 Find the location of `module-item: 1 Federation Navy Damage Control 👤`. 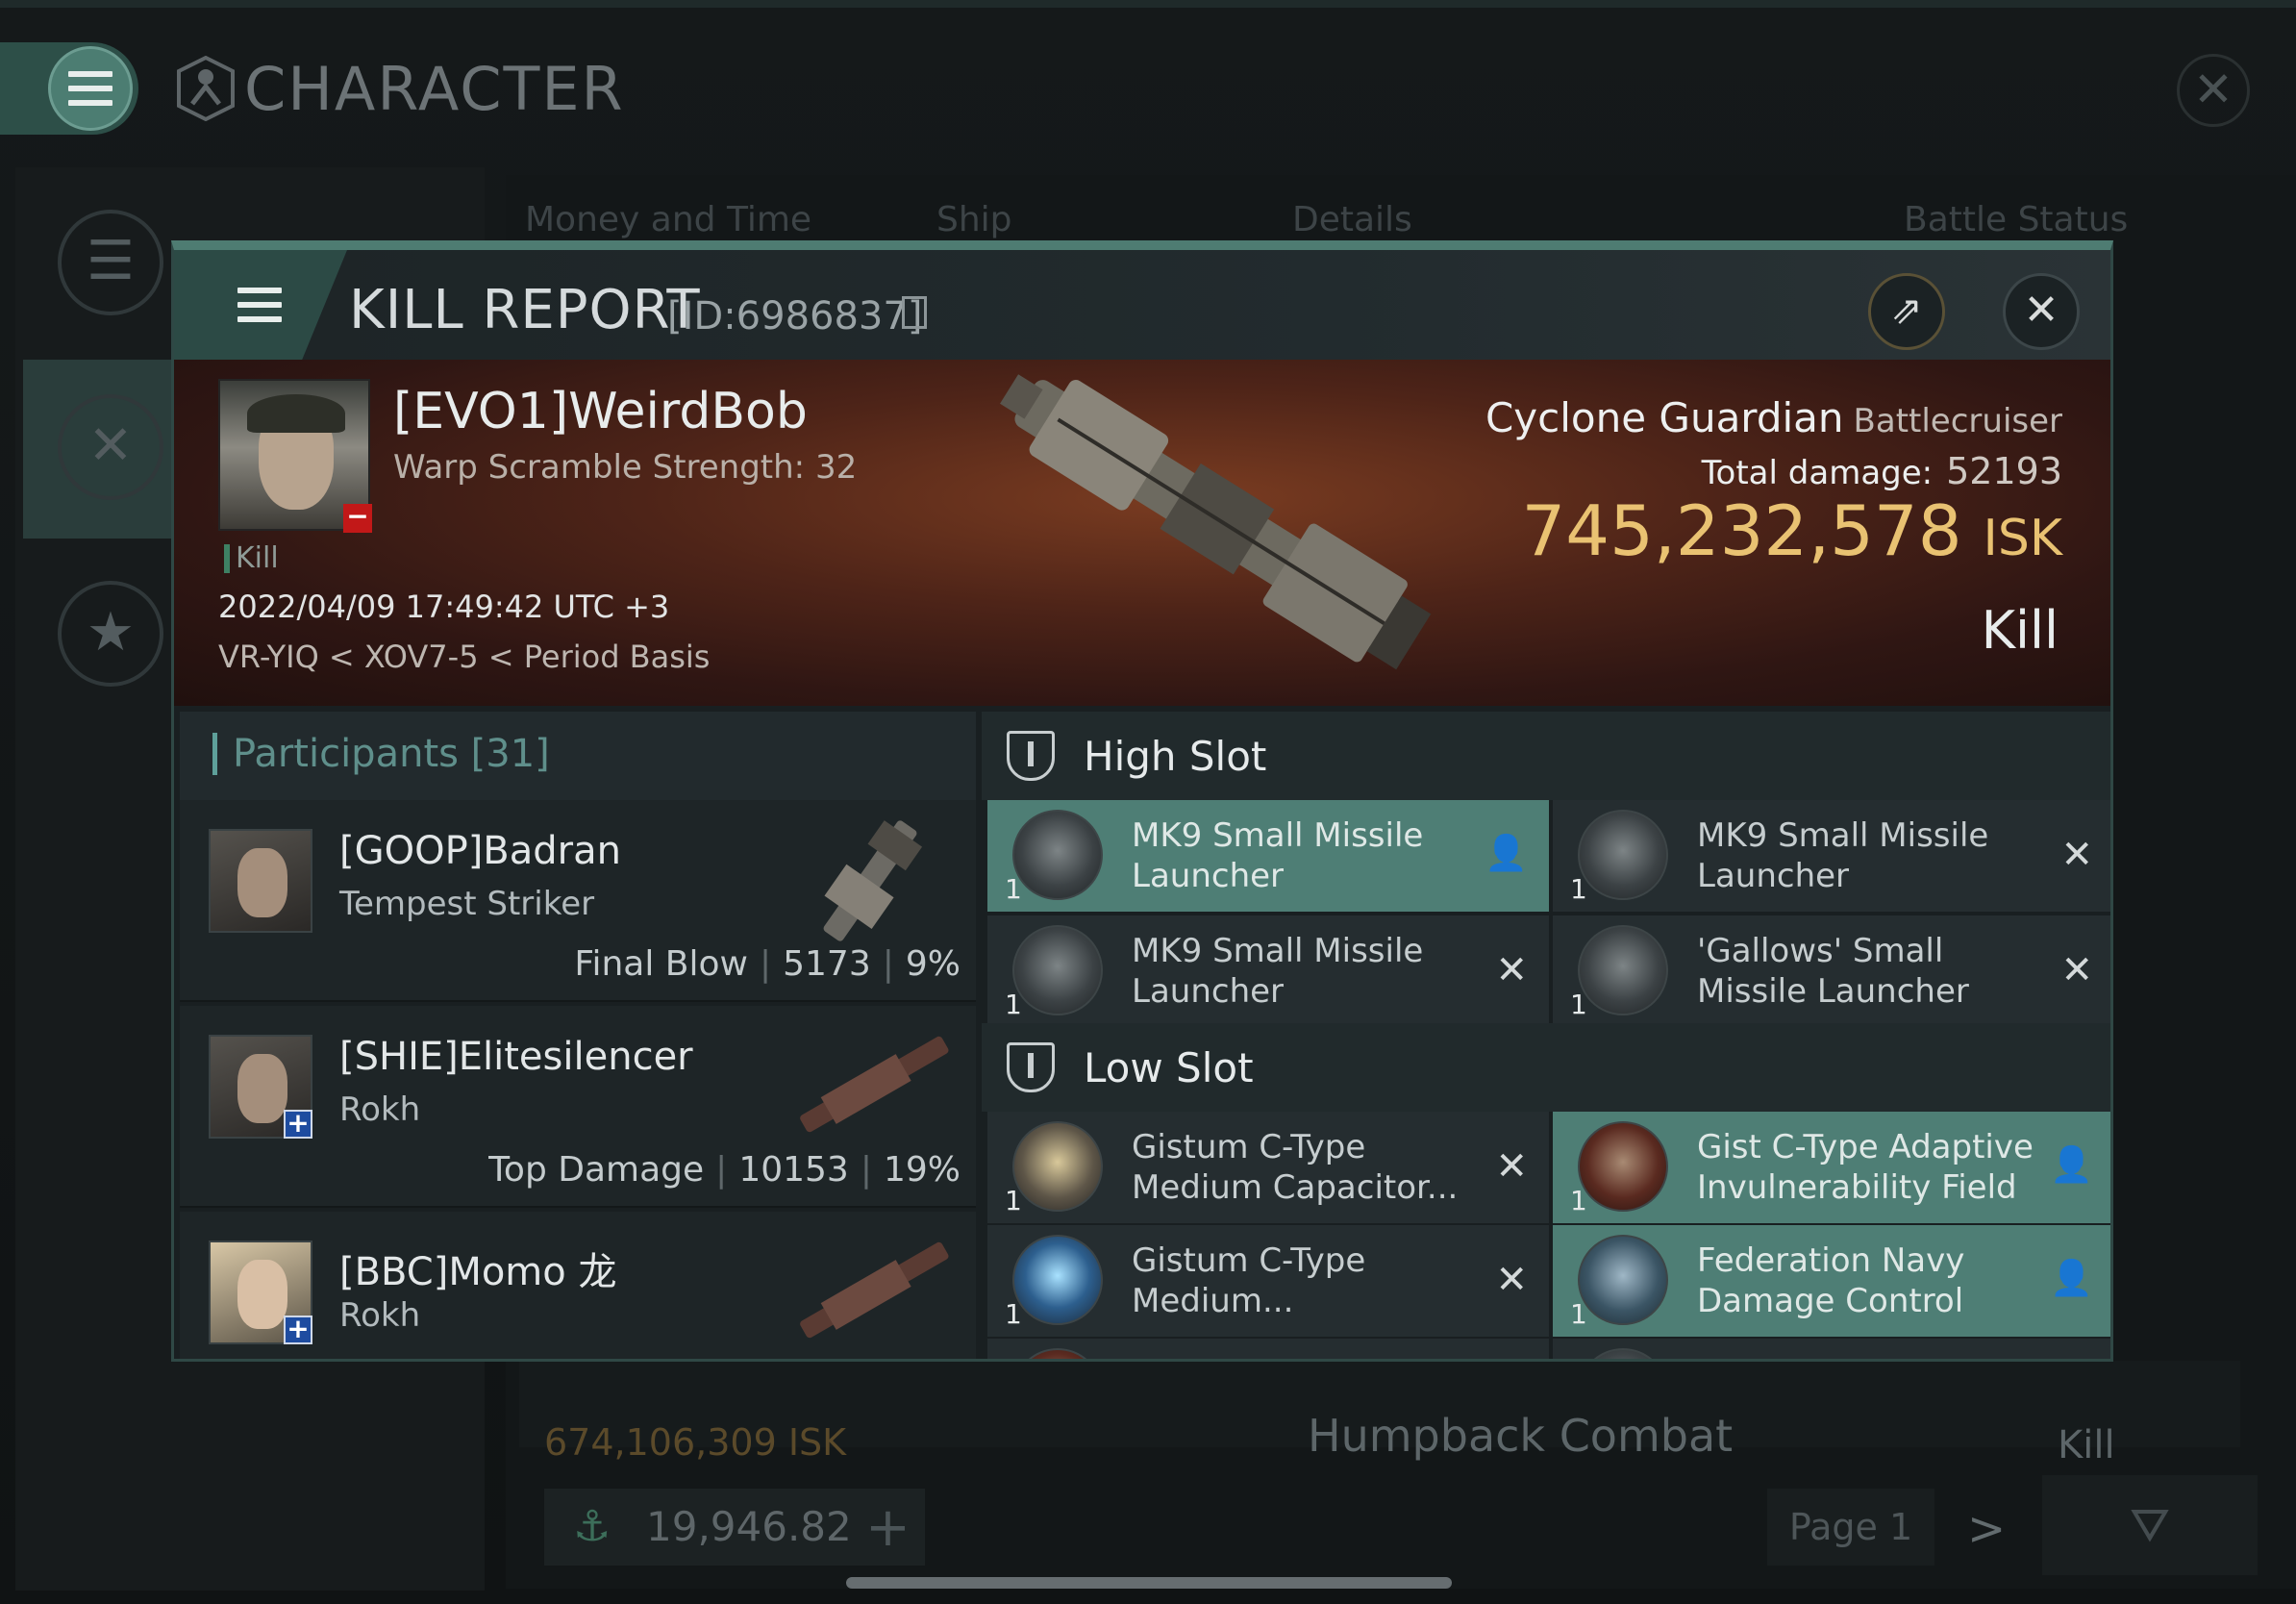

module-item: 1 Federation Navy Damage Control 👤 is located at coordinates (1831, 1281).